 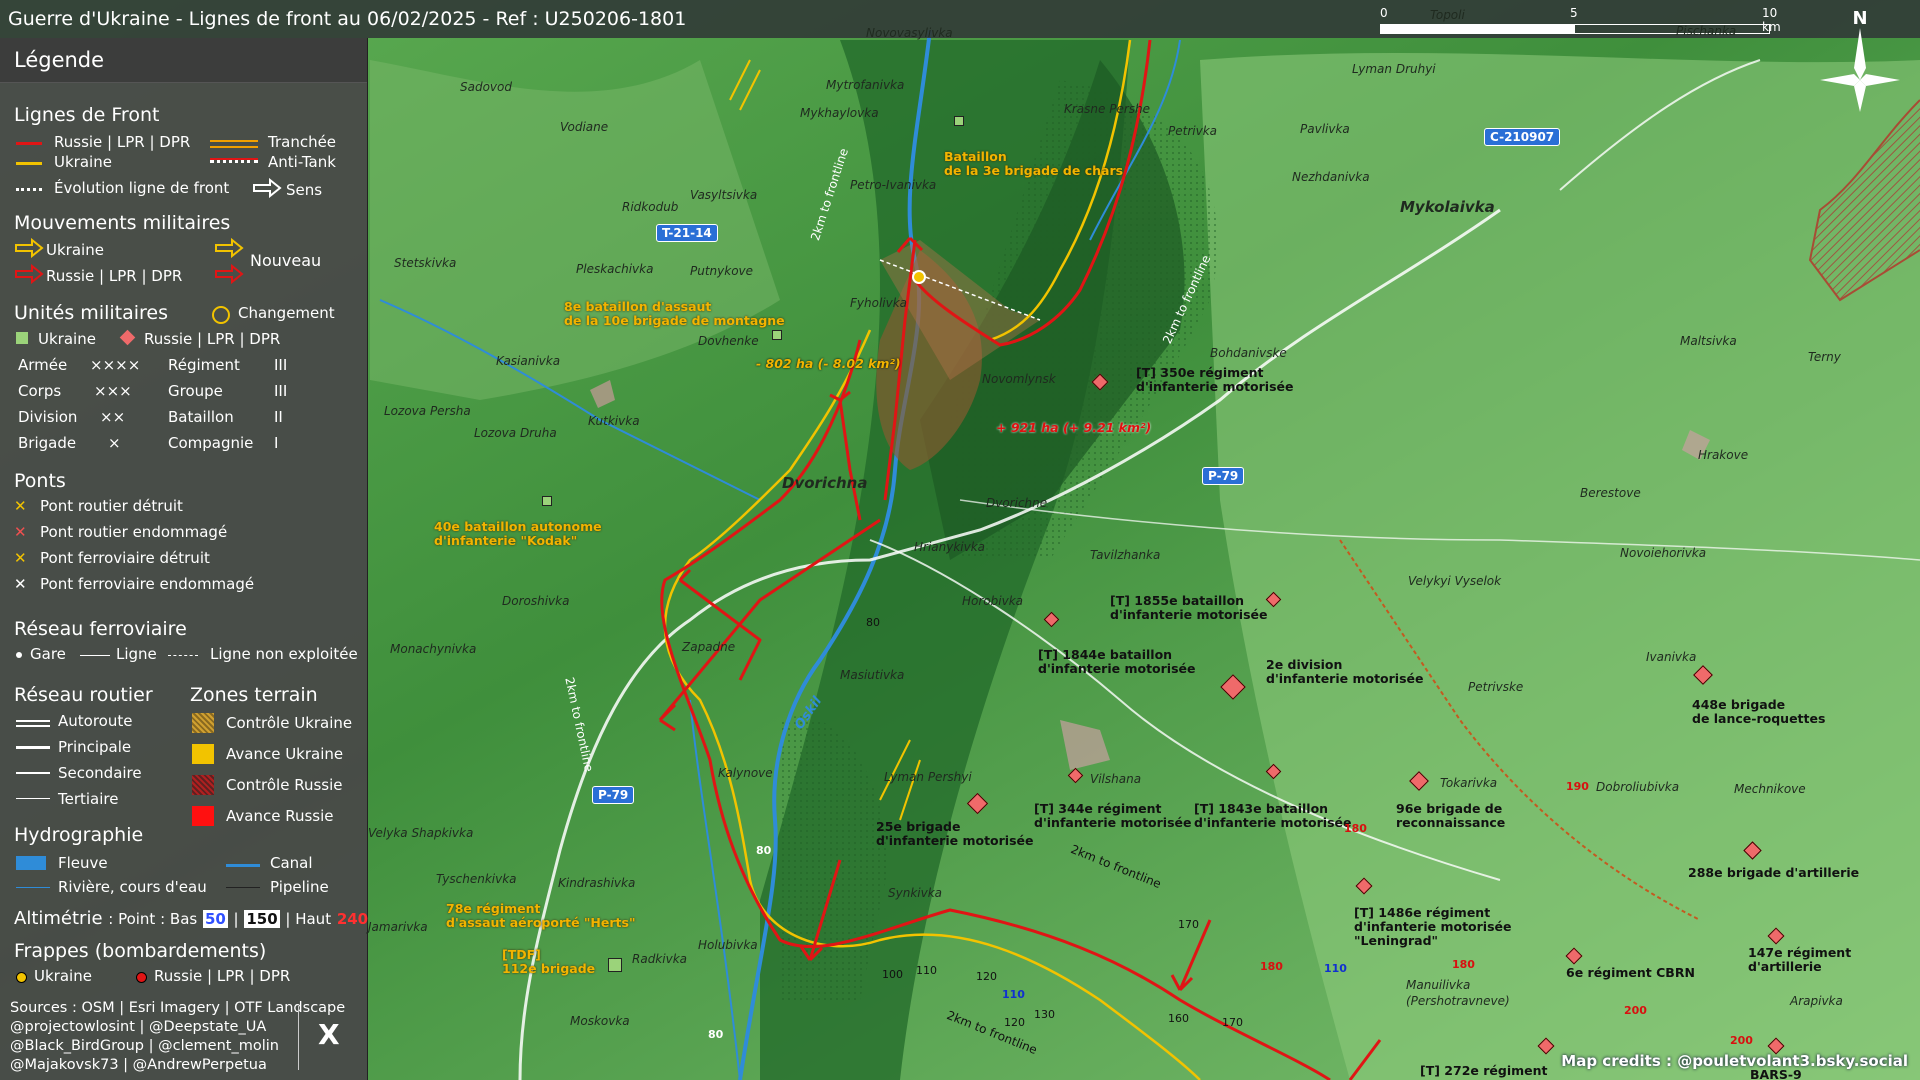 What do you see at coordinates (113, 391) in the screenshot?
I see `legend-unit-corps-symbol: ×××` at bounding box center [113, 391].